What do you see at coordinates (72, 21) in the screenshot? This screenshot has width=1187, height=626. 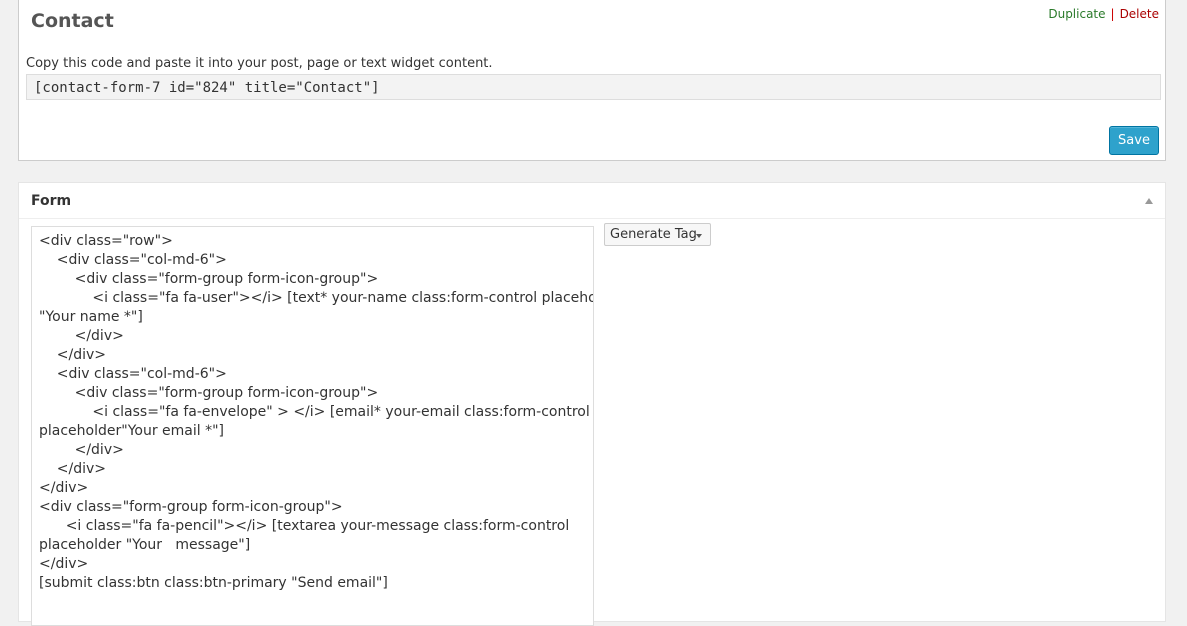 I see `form-title: Contact` at bounding box center [72, 21].